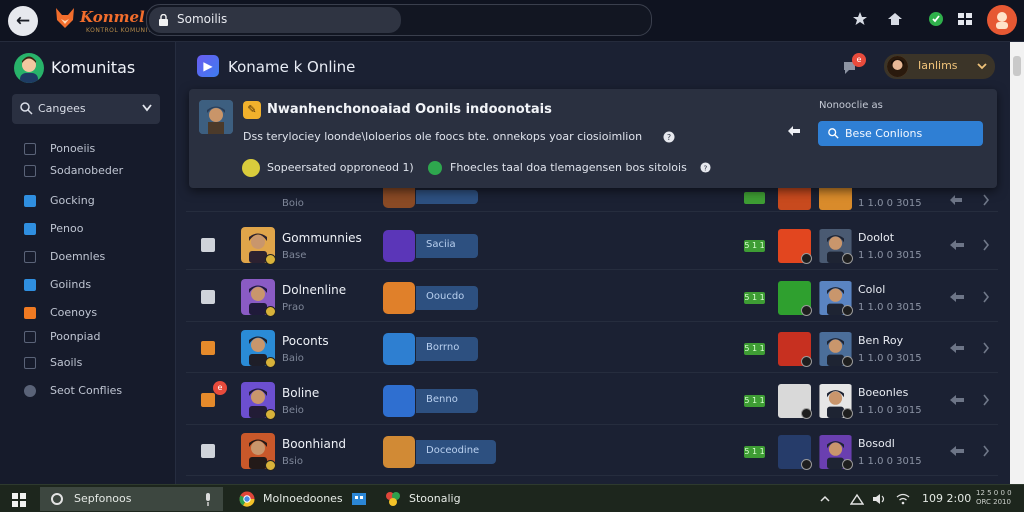 This screenshot has width=1024, height=512. I want to click on game-tag: Ooucdo, so click(447, 297).